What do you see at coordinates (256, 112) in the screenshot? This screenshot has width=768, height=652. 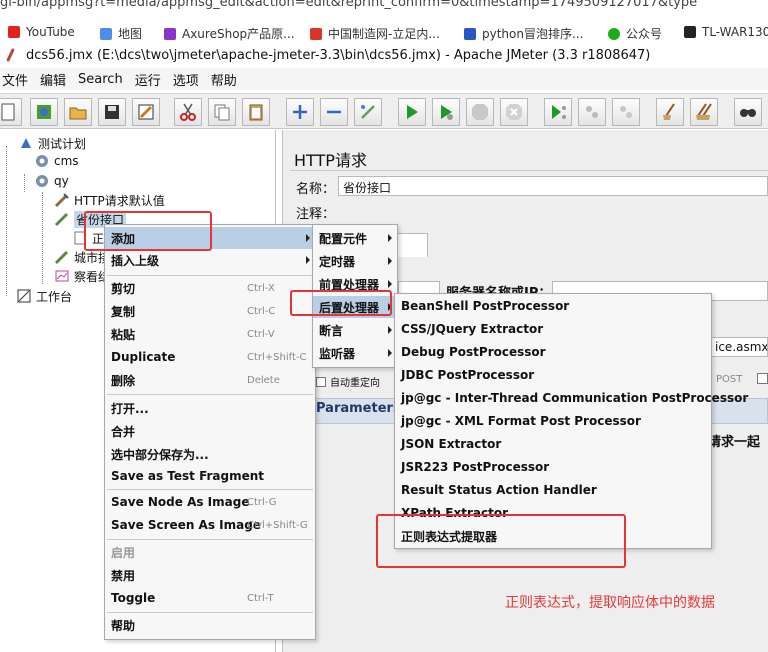 I see `paste-button` at bounding box center [256, 112].